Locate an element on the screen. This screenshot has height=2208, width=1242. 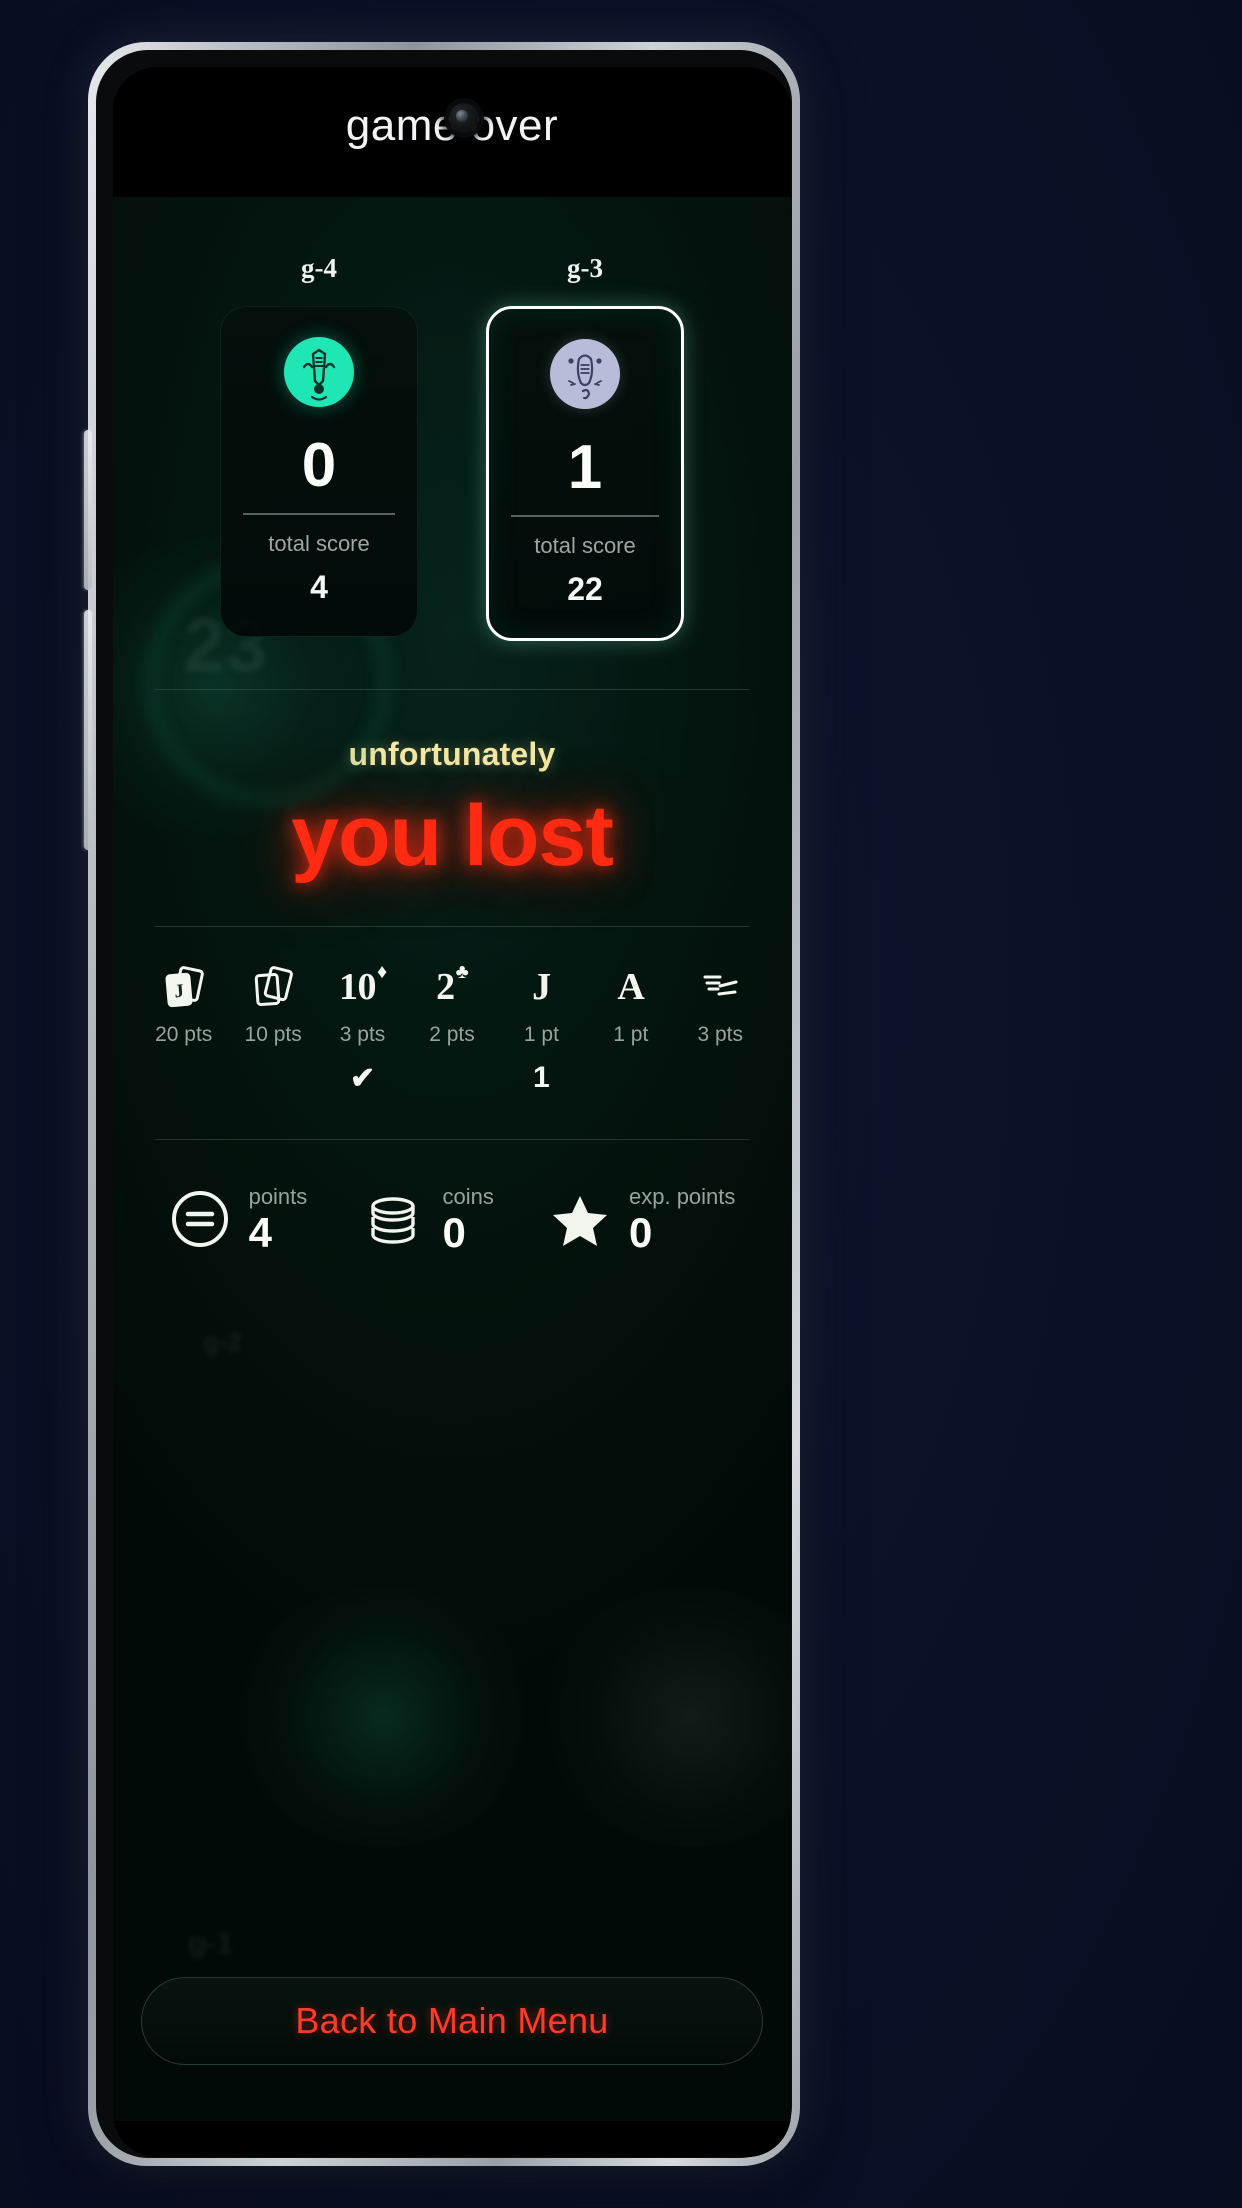
player-score-card: 0 total score 4 is located at coordinates (319, 471).